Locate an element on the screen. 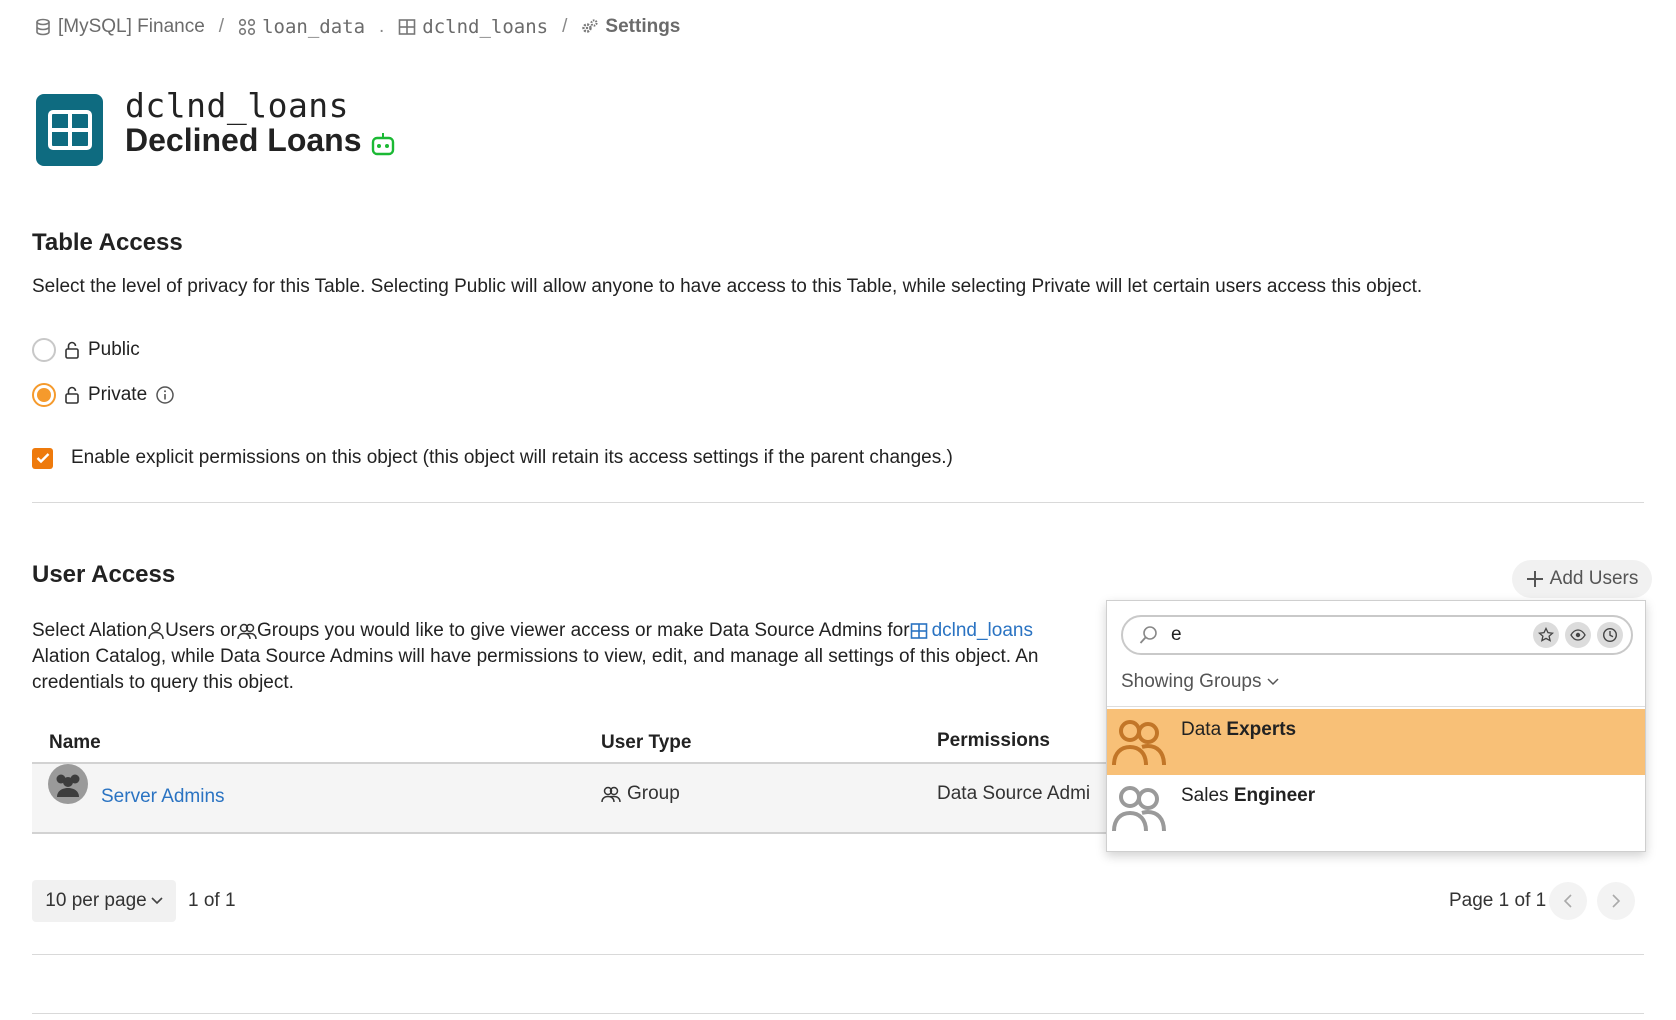  column-header-name: Name is located at coordinates (75, 743).